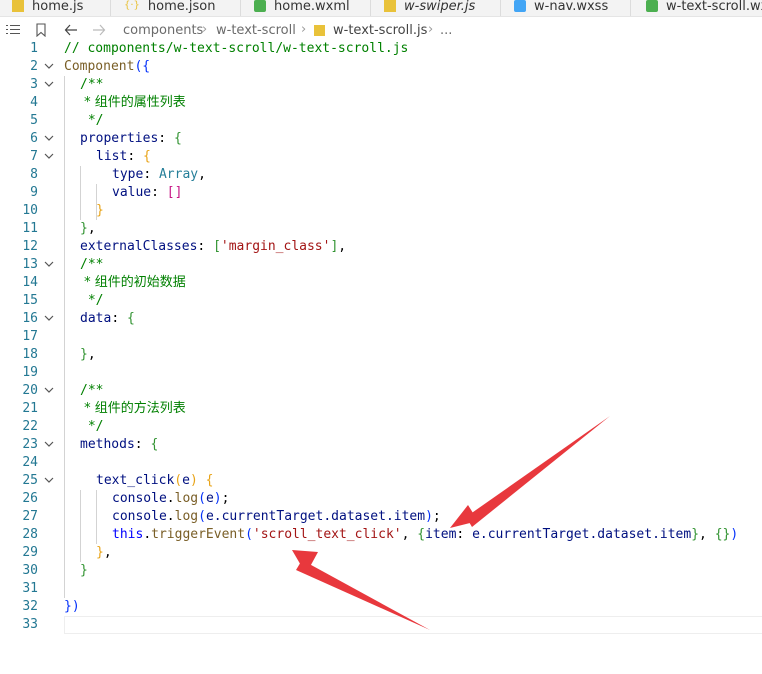 The image size is (762, 674). I want to click on breadcrumb-item-components: components, so click(163, 30).